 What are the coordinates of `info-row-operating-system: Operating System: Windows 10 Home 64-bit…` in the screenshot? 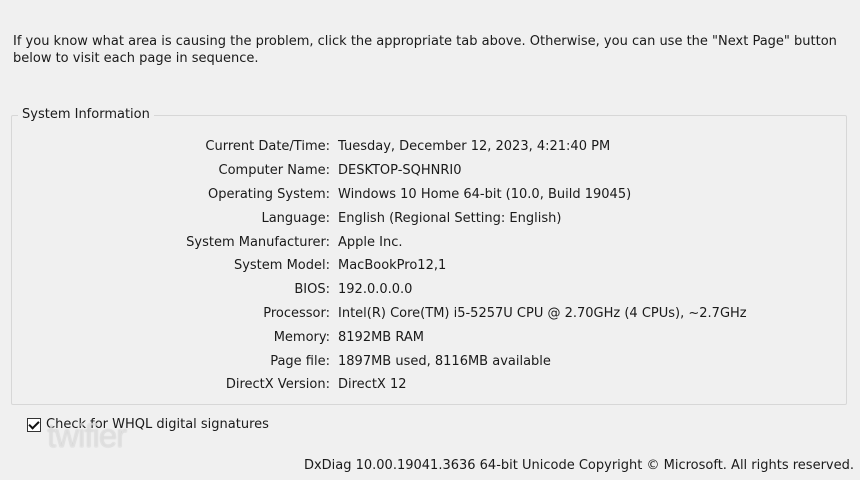 It's located at (429, 195).